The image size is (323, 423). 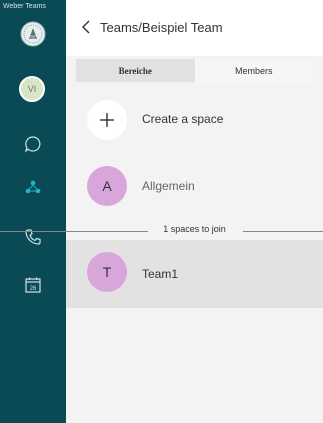 What do you see at coordinates (33, 34) in the screenshot?
I see `seal-logo` at bounding box center [33, 34].